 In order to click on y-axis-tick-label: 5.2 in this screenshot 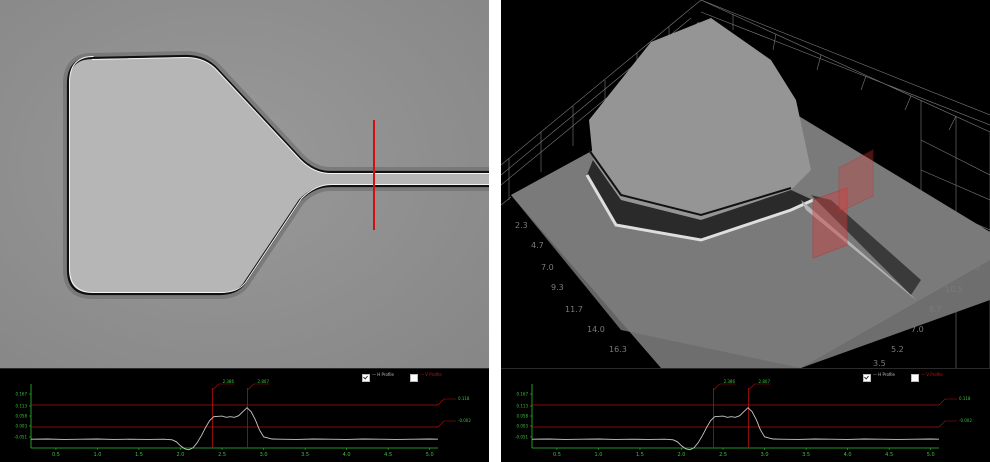, I will do `click(897, 349)`.